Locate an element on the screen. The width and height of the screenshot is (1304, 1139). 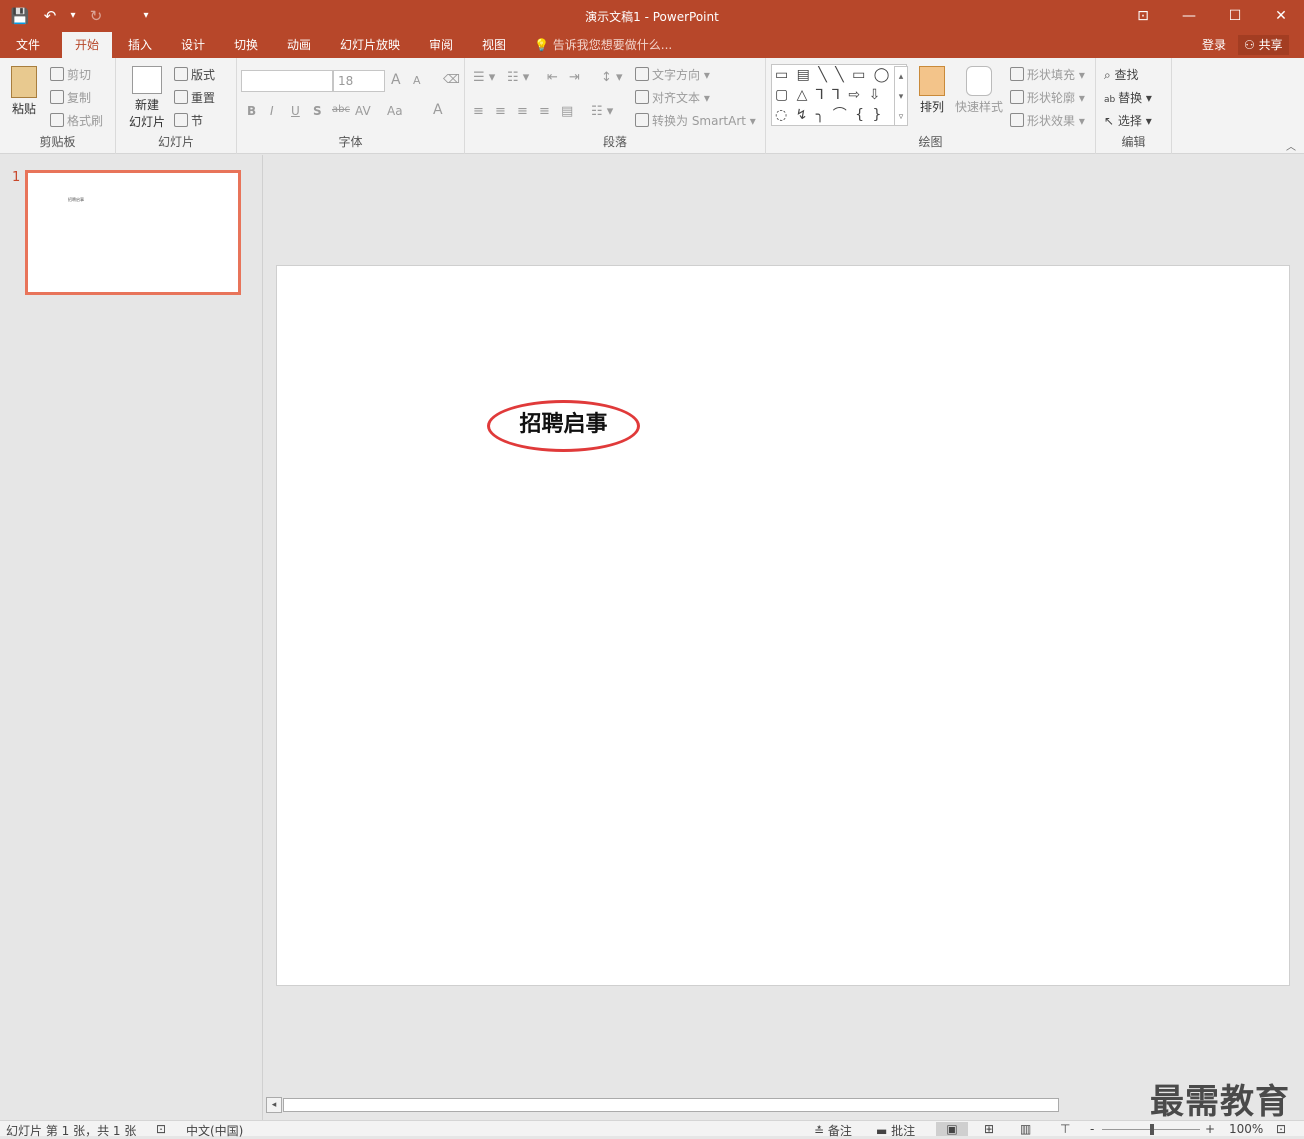
shapes-row-3: ◌ ↯ ╮ ⌒ { } is located at coordinates (829, 115).